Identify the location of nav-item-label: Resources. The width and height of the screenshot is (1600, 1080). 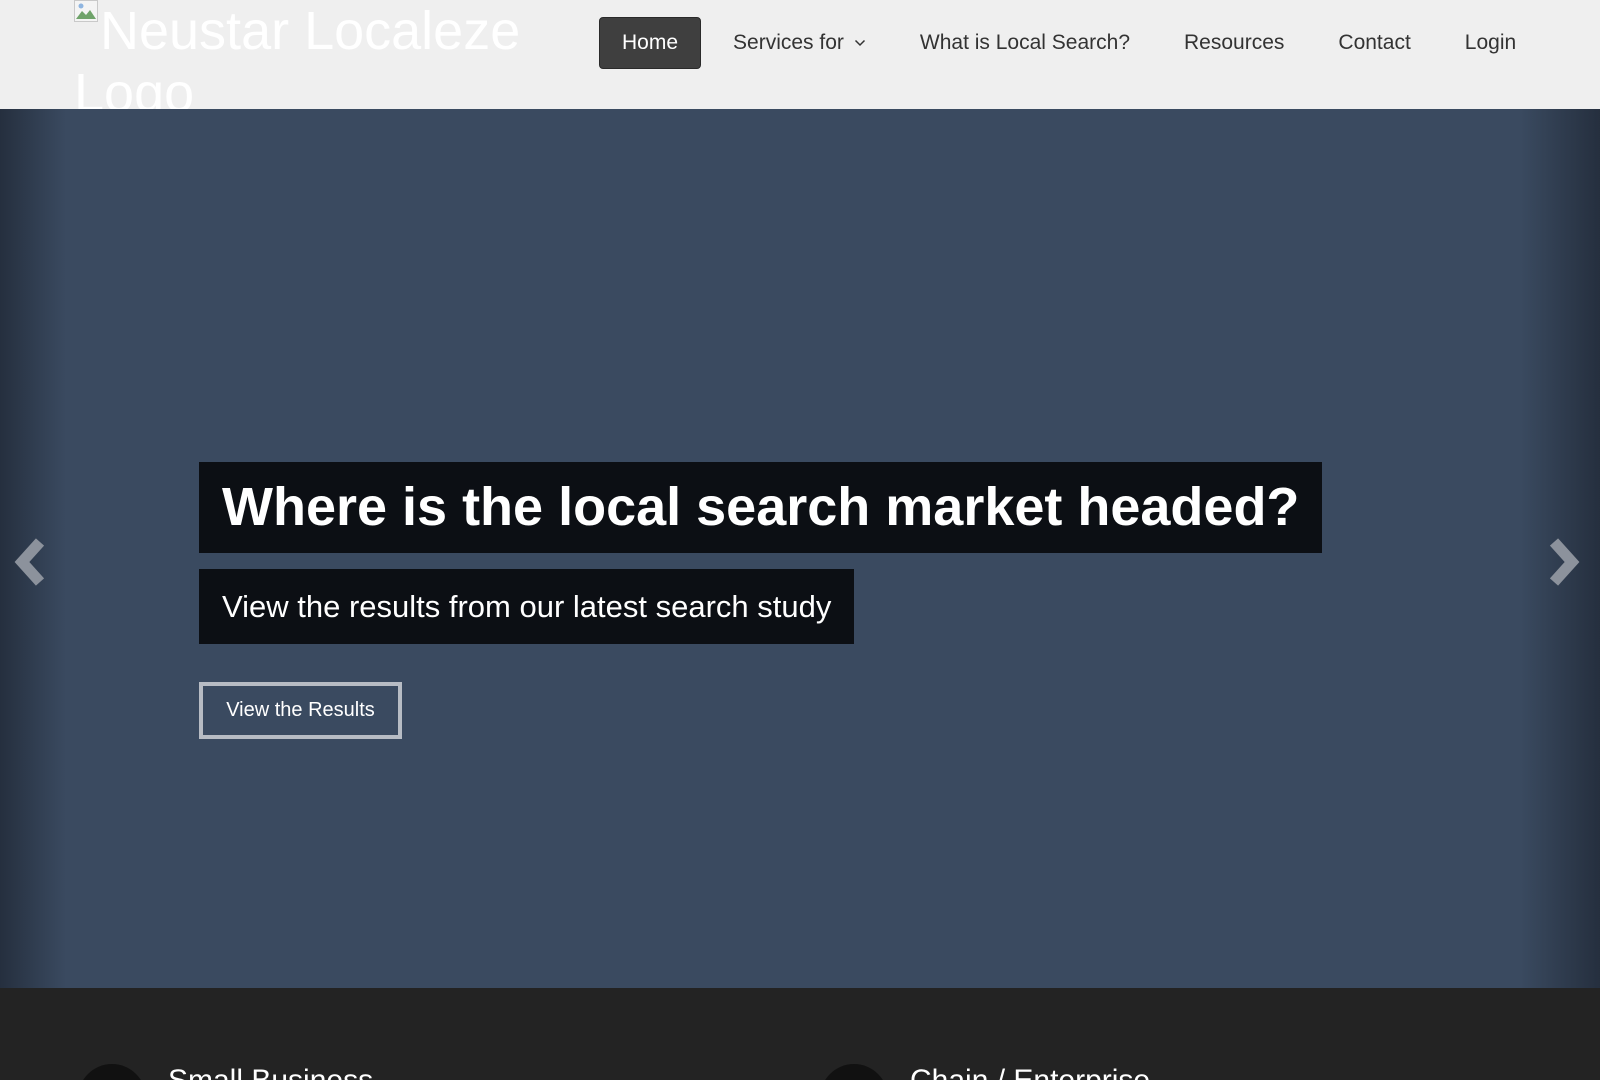
(1234, 42).